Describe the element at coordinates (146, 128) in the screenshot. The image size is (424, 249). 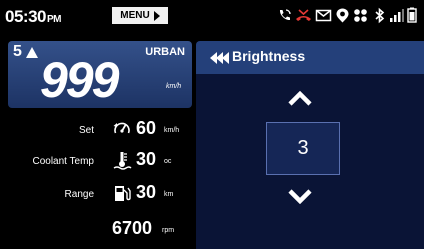
I see `set-speed-value: 60` at that location.